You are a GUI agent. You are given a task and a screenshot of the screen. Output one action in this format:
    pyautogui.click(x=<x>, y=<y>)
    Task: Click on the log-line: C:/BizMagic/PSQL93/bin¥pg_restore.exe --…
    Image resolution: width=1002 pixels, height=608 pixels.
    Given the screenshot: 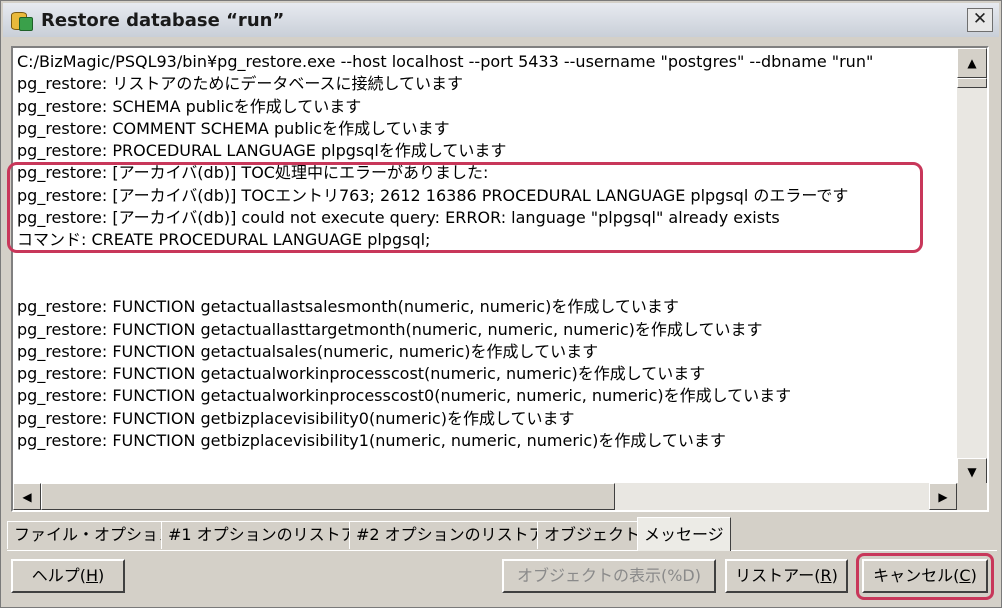 What is the action you would take?
    pyautogui.click(x=445, y=61)
    